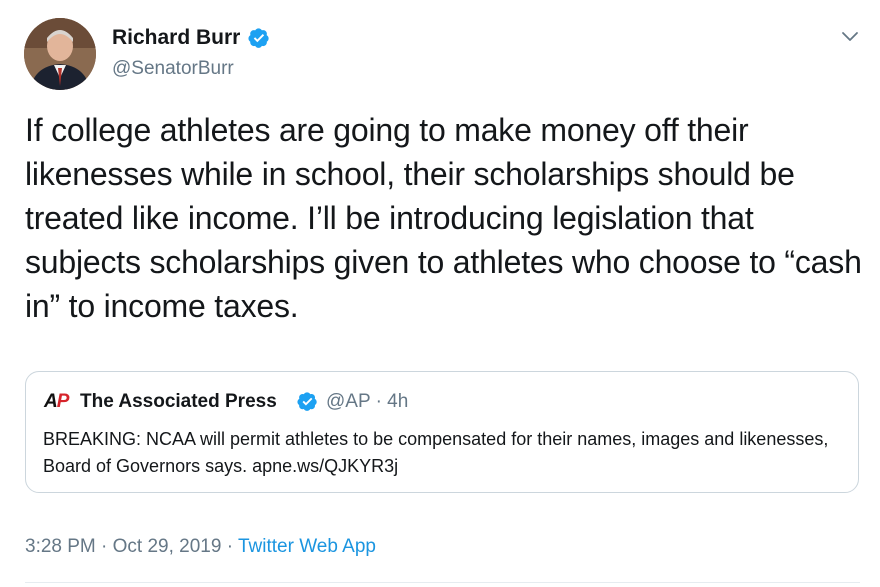 The image size is (880, 587). What do you see at coordinates (850, 36) in the screenshot?
I see `chevron-down-icon` at bounding box center [850, 36].